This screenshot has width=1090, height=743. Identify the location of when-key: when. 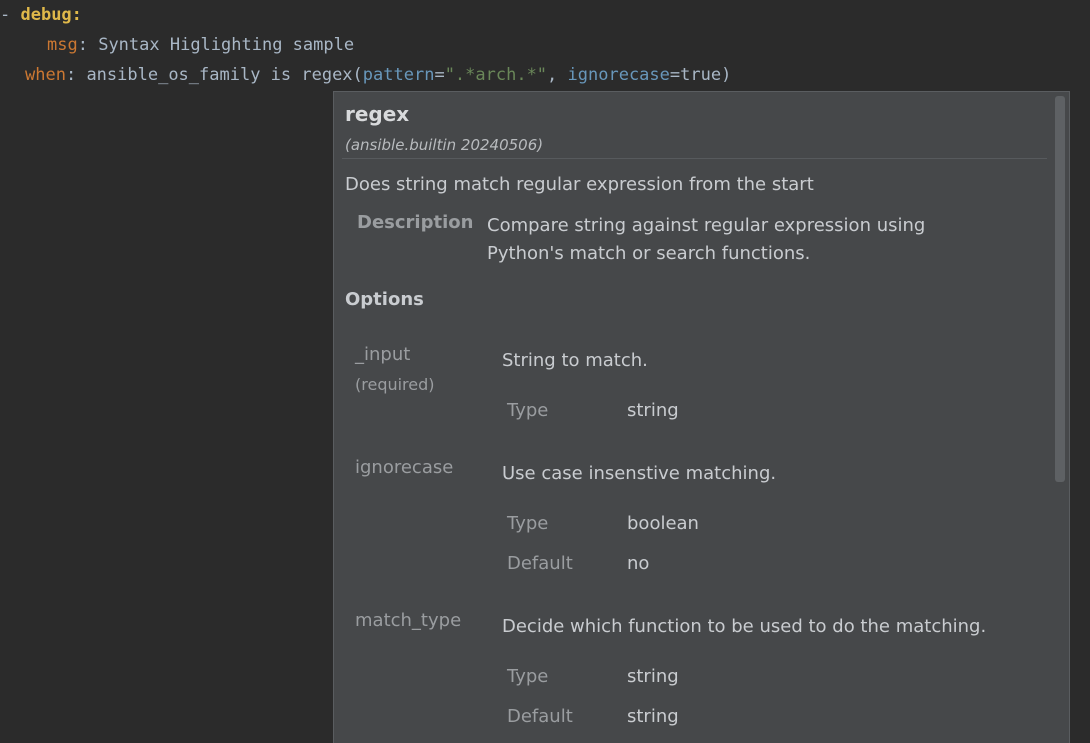
(45, 75).